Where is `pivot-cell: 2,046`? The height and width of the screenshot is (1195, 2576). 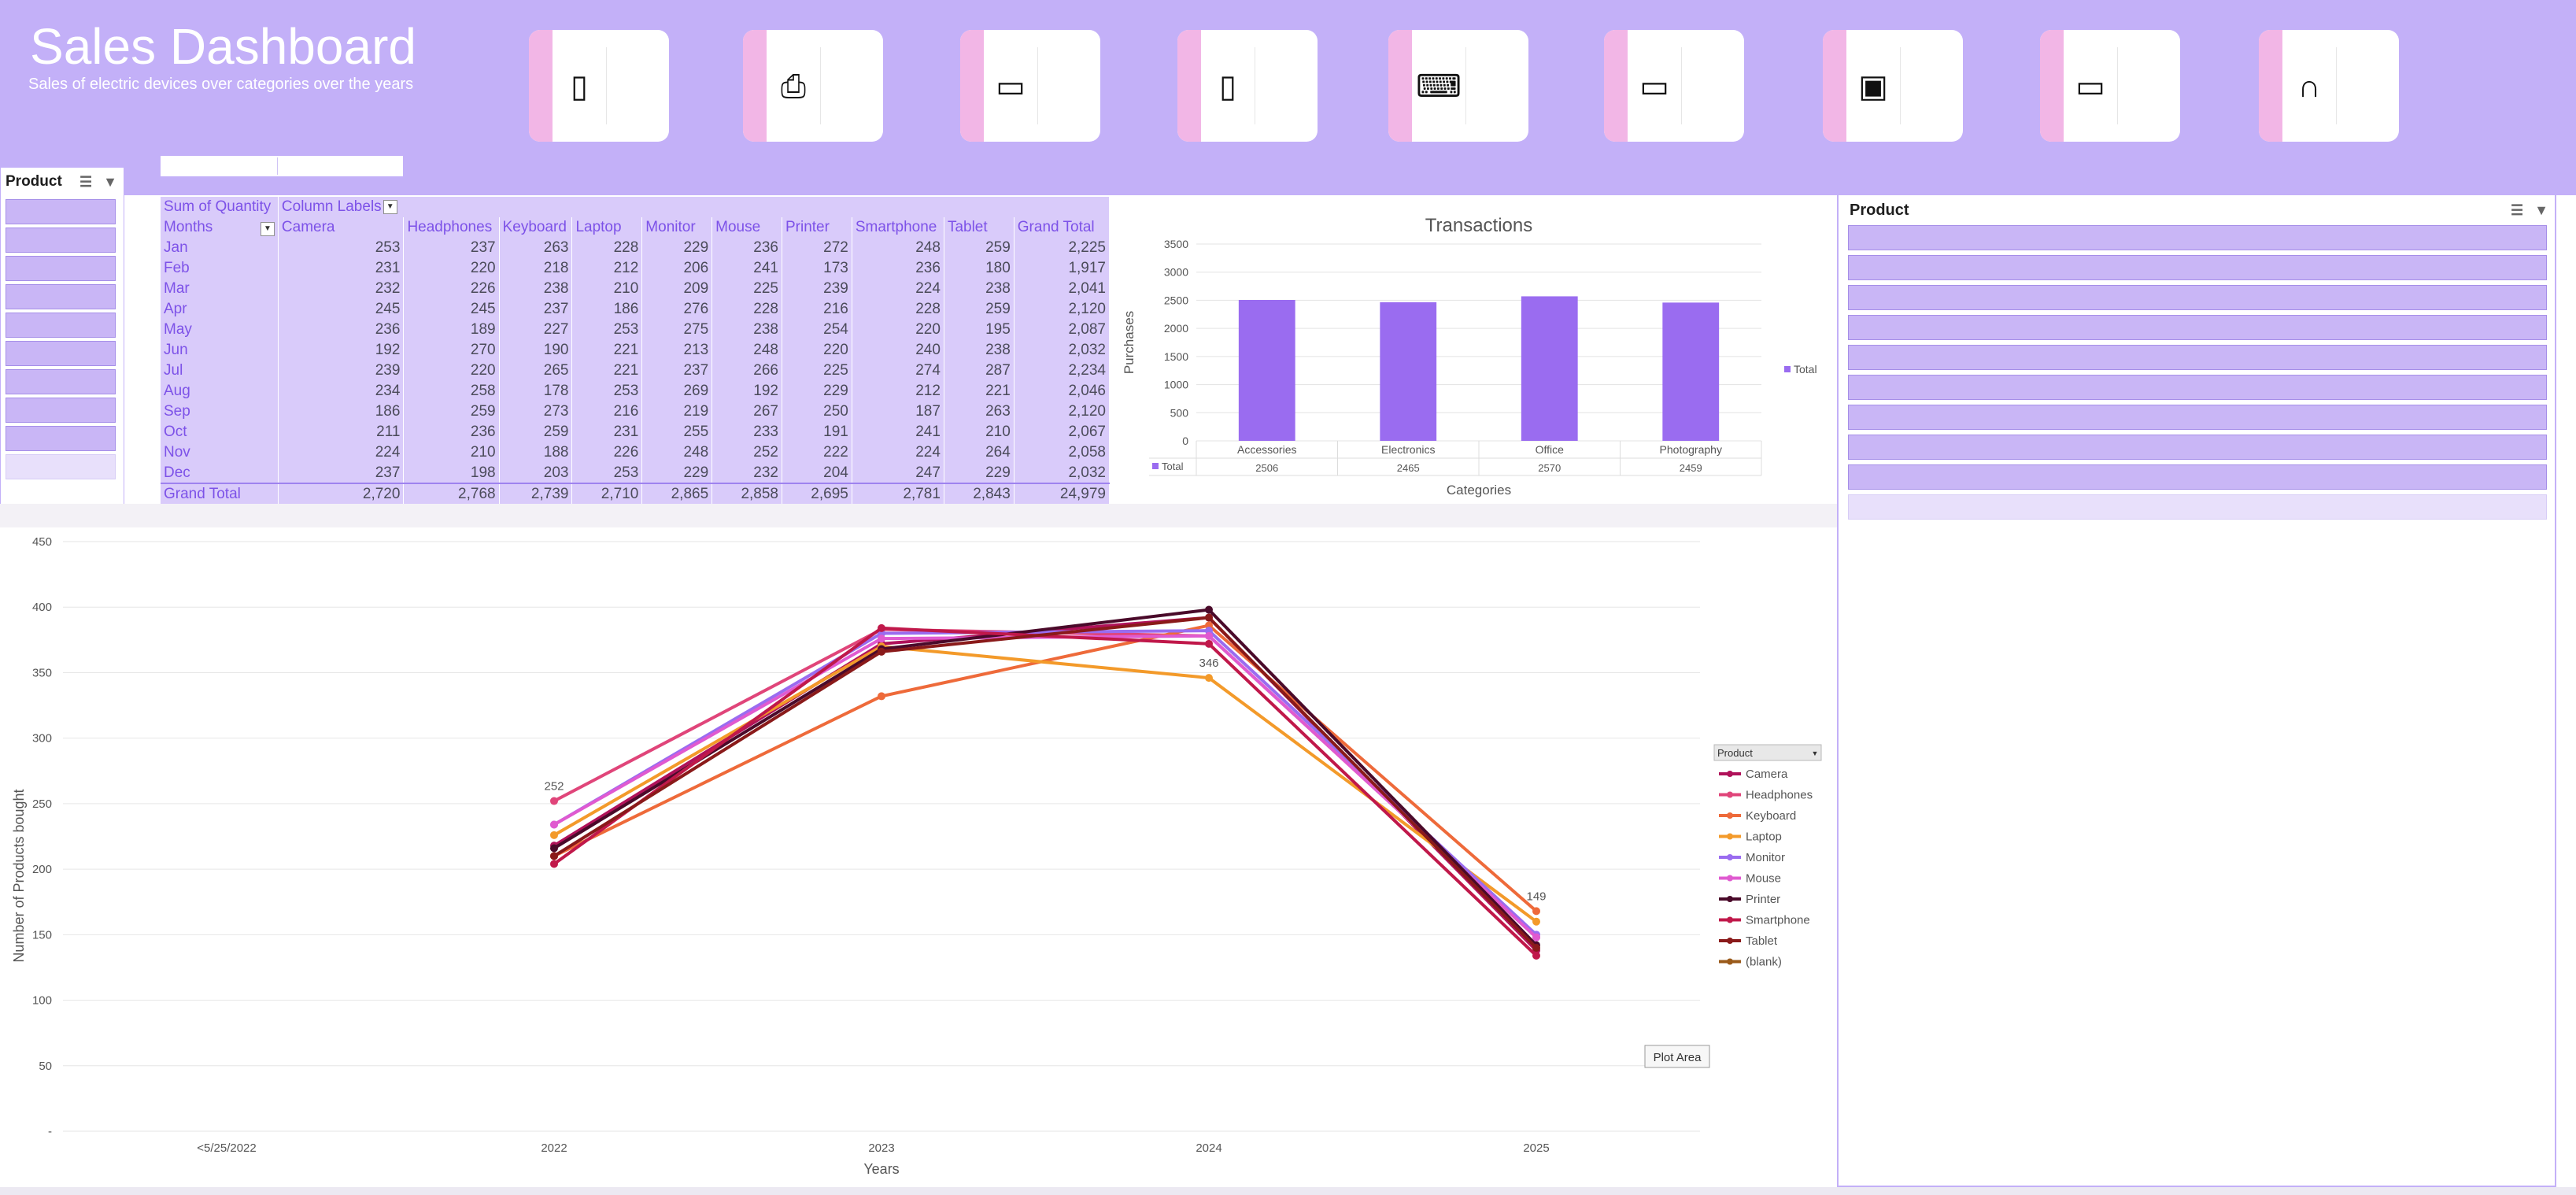 pivot-cell: 2,046 is located at coordinates (1062, 391).